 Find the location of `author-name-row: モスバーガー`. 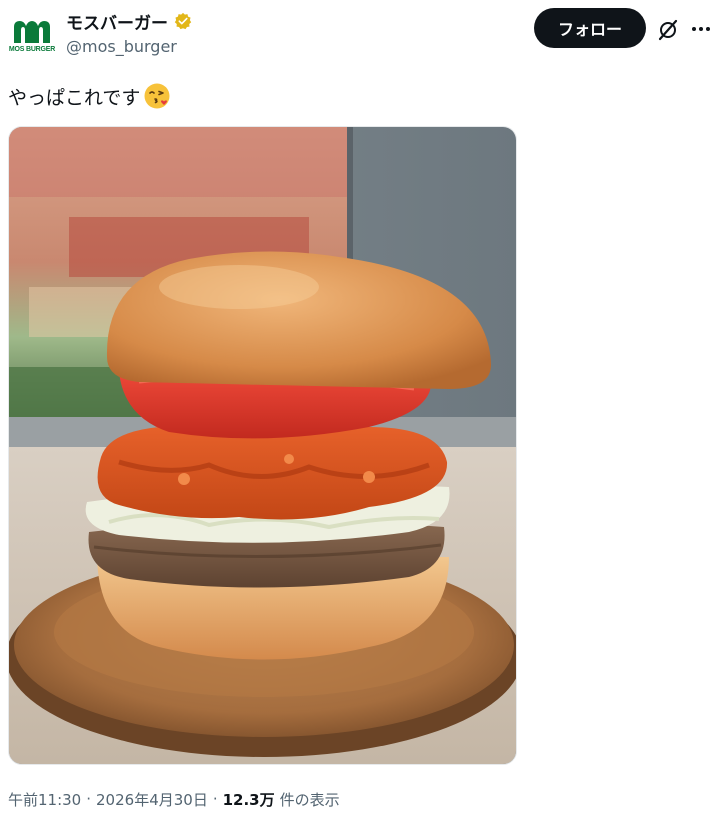

author-name-row: モスバーガー is located at coordinates (129, 21).